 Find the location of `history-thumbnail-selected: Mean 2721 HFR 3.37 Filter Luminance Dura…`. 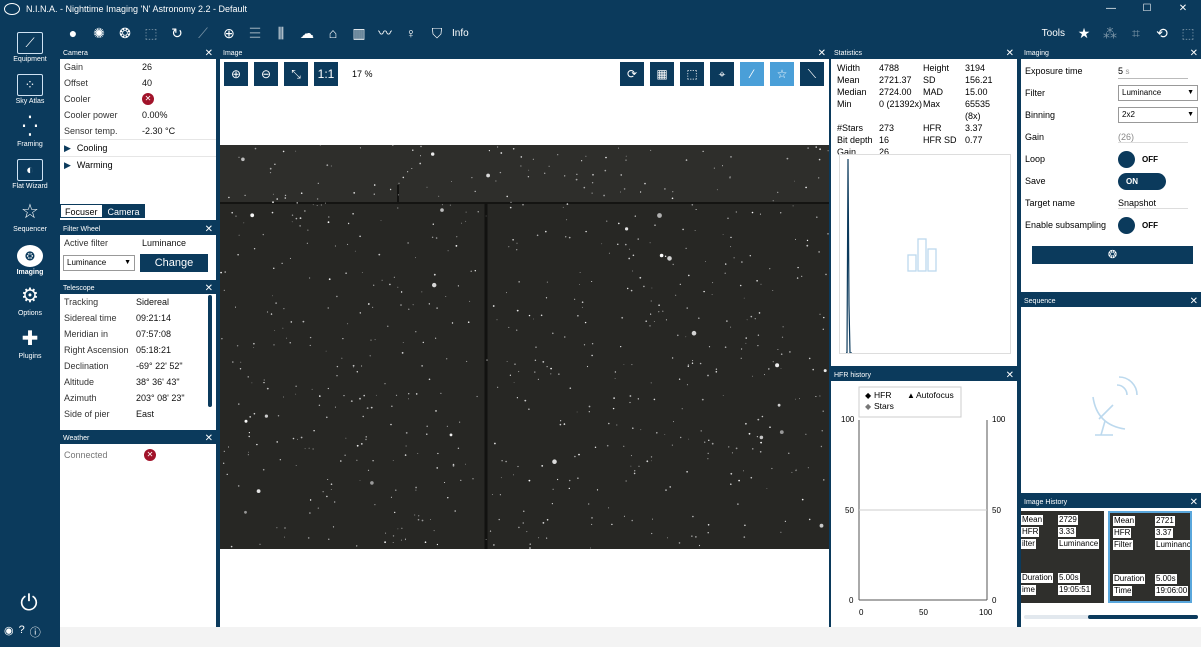

history-thumbnail-selected: Mean 2721 HFR 3.37 Filter Luminance Dura… is located at coordinates (1150, 557).